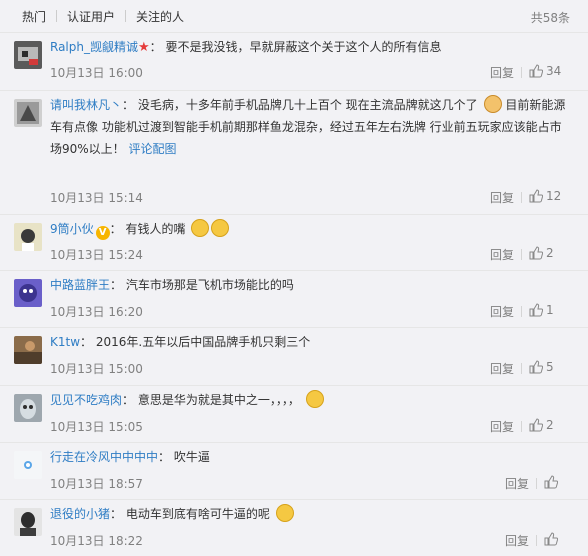  What do you see at coordinates (147, 149) in the screenshot?
I see `comment-with-image-link: 评论配` at bounding box center [147, 149].